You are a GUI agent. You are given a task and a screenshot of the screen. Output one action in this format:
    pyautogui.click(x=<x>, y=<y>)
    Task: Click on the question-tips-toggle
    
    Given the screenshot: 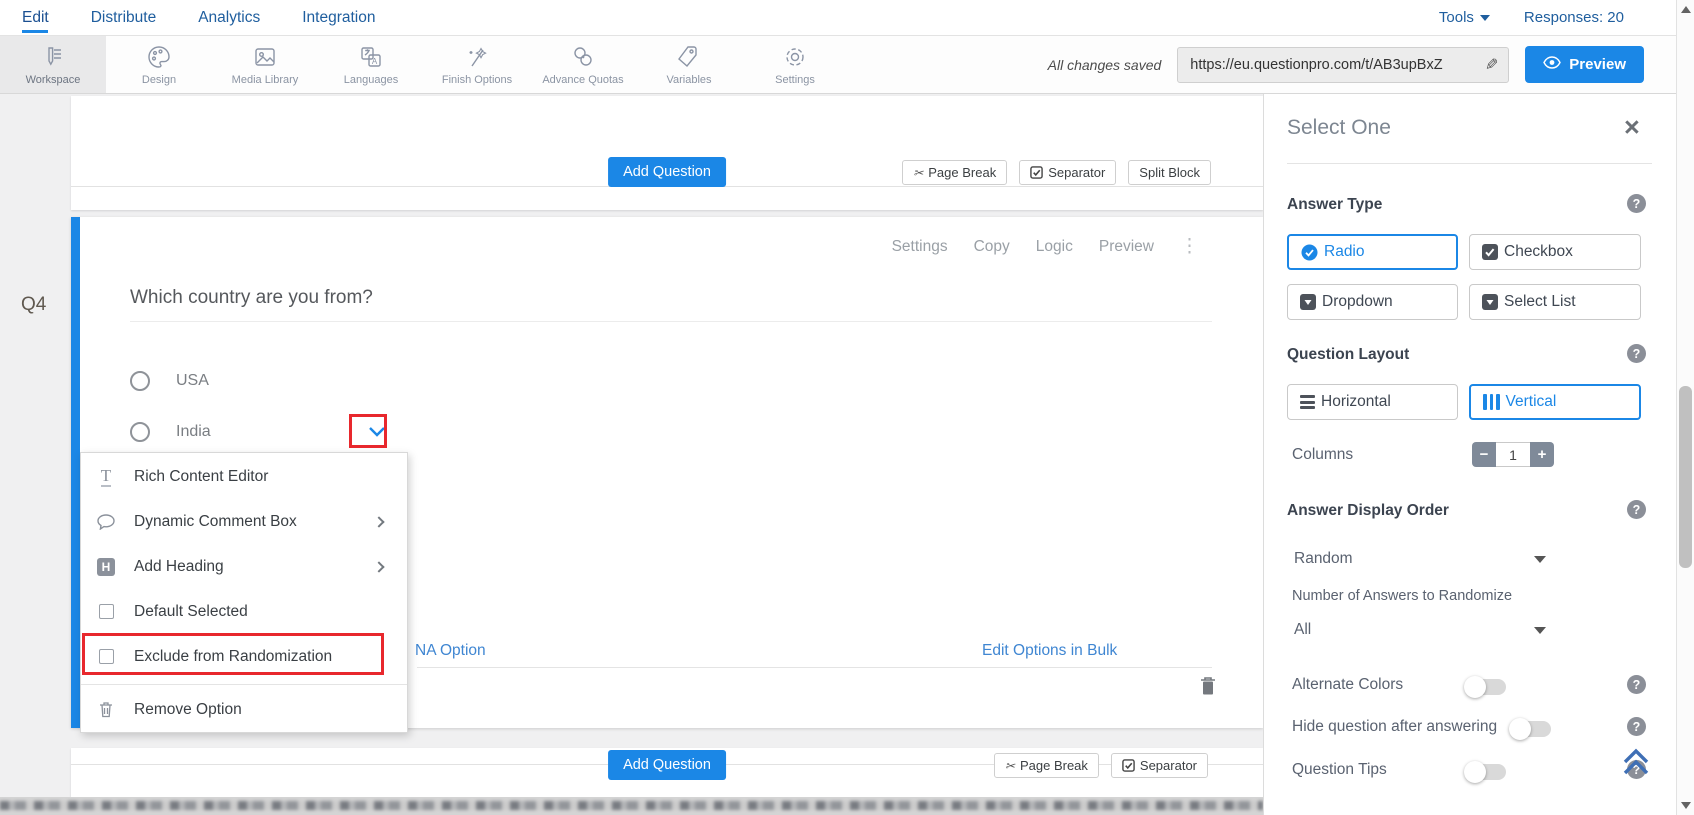 What is the action you would take?
    pyautogui.click(x=1485, y=772)
    